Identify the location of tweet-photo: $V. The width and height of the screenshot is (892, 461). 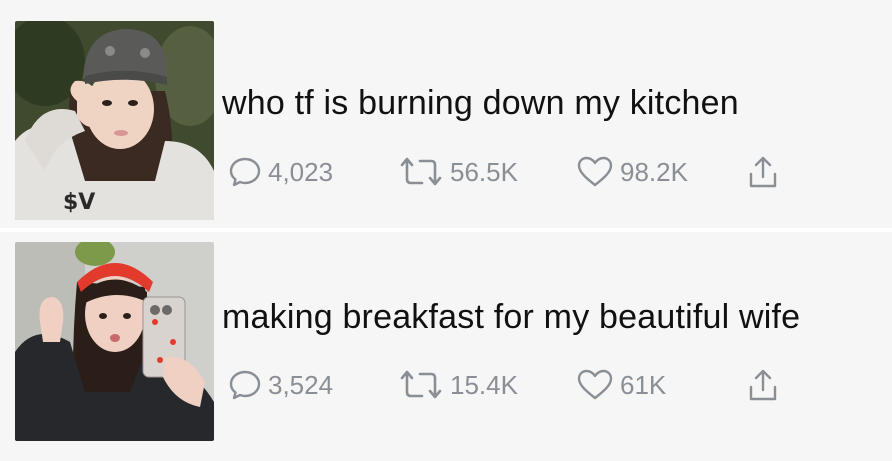
(114, 120).